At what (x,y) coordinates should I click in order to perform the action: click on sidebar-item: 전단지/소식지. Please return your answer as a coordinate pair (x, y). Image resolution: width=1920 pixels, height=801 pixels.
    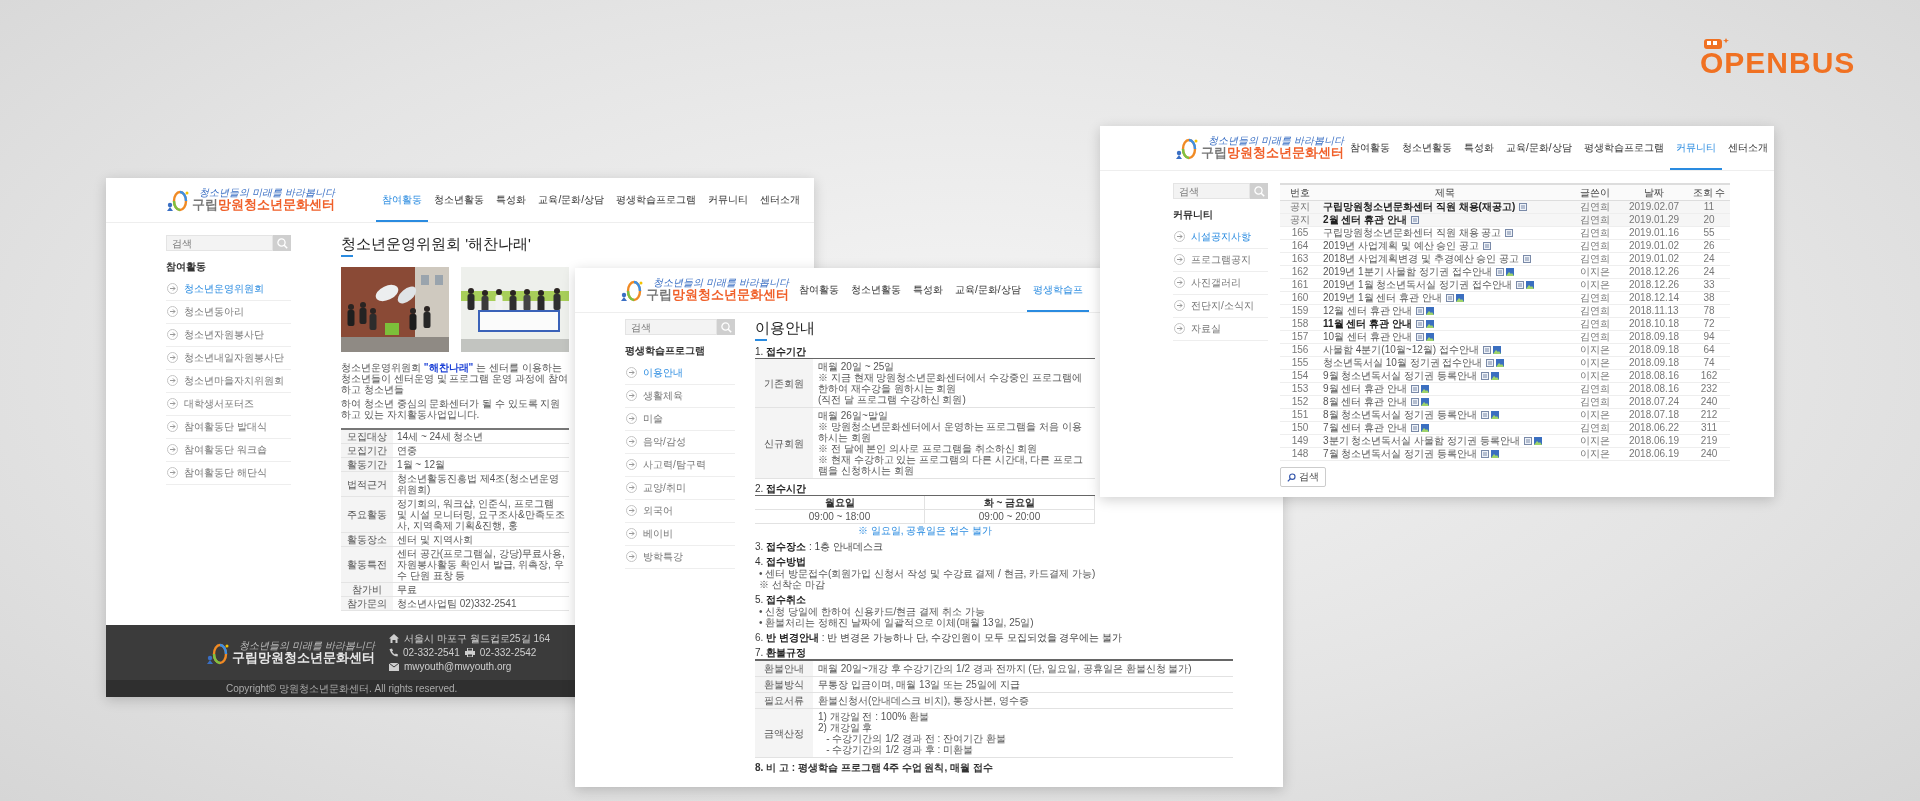
    Looking at the image, I should click on (1220, 306).